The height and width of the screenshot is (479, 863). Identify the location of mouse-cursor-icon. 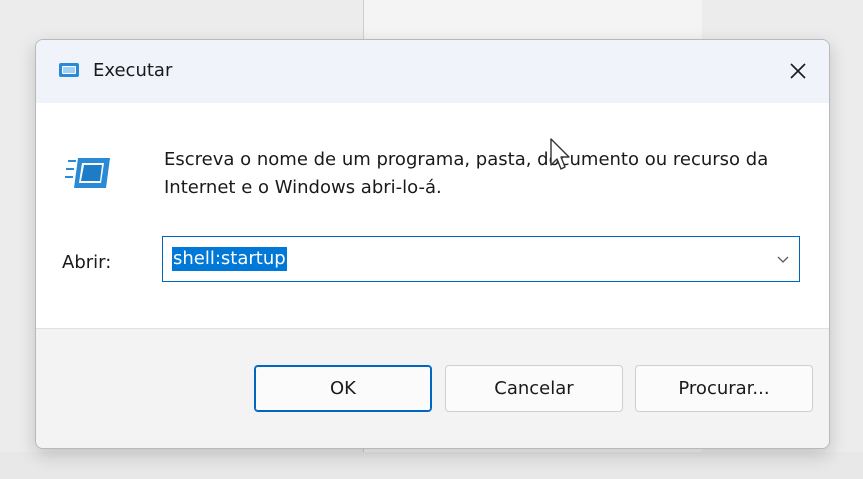
(560, 154).